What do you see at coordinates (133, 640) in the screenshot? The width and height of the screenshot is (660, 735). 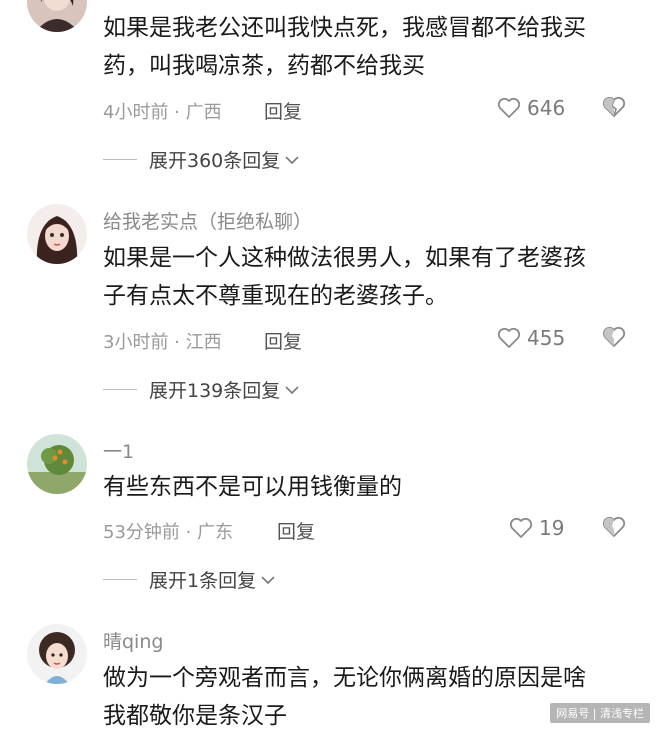 I see `username: 晴qing` at bounding box center [133, 640].